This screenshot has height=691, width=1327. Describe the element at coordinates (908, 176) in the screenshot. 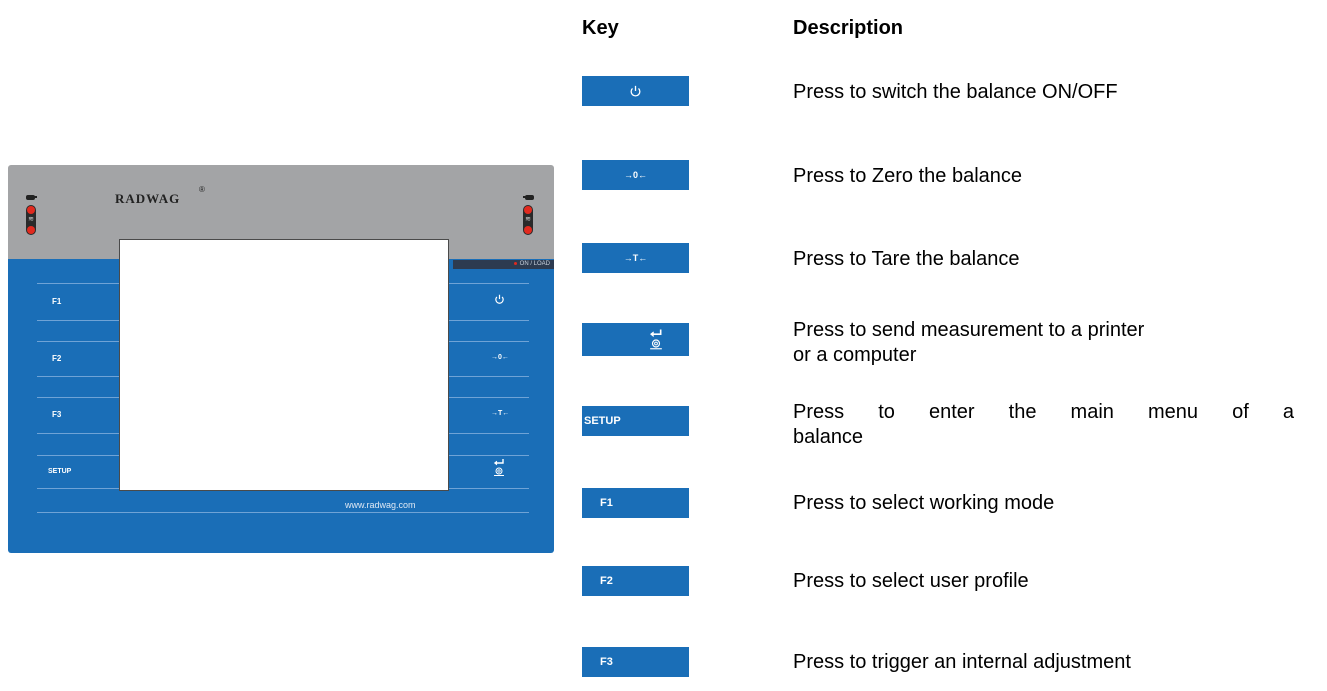

I see `zero-key-description: Press to Zero the balance` at that location.